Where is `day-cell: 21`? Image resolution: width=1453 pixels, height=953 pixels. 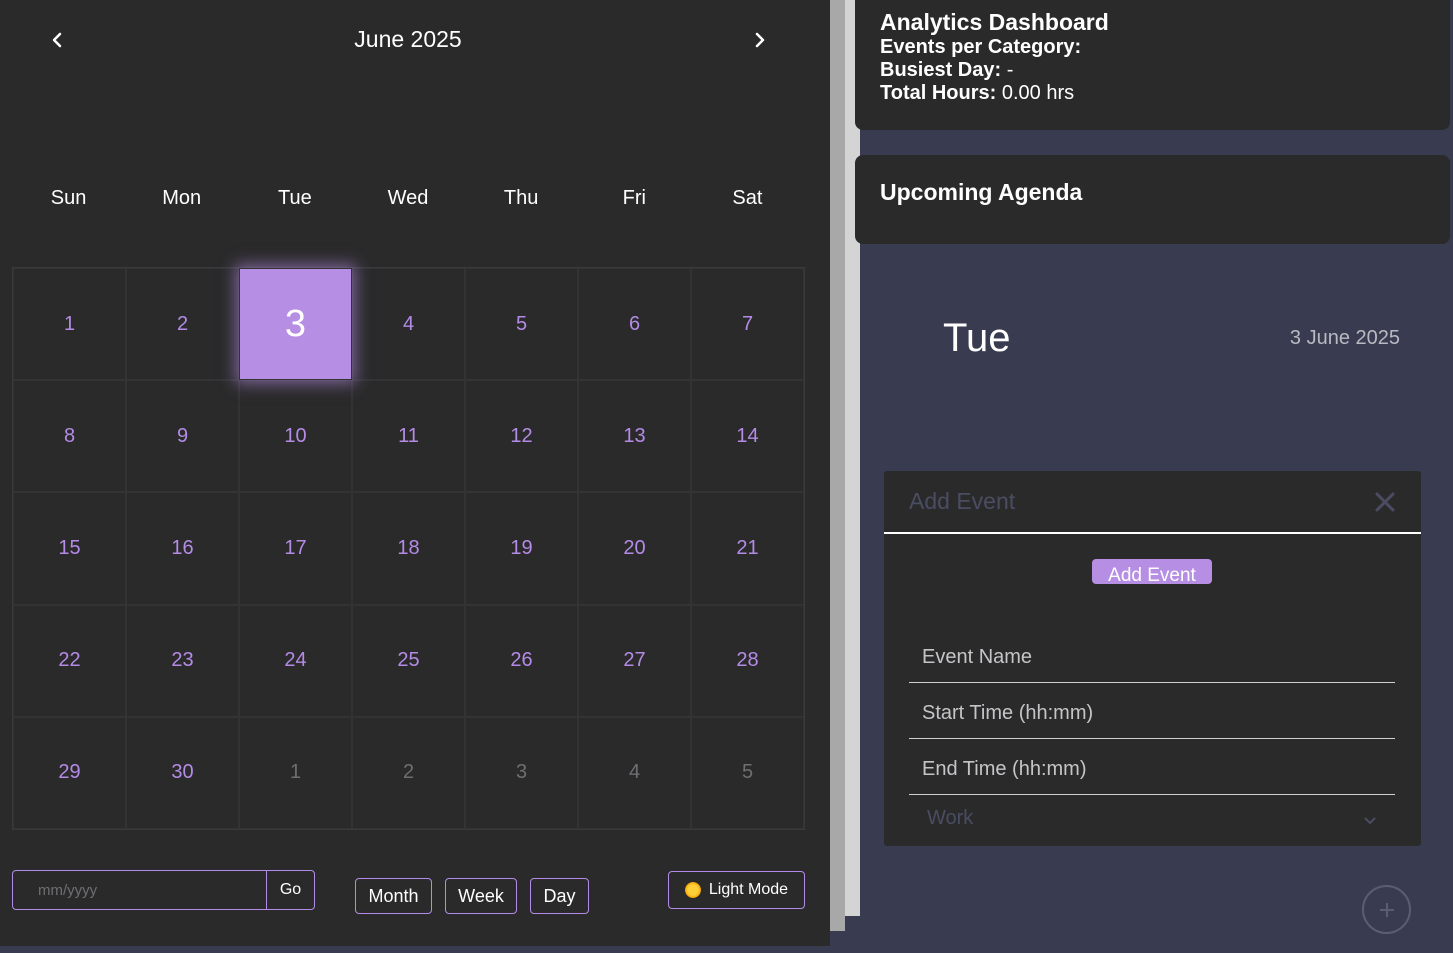 day-cell: 21 is located at coordinates (747, 548).